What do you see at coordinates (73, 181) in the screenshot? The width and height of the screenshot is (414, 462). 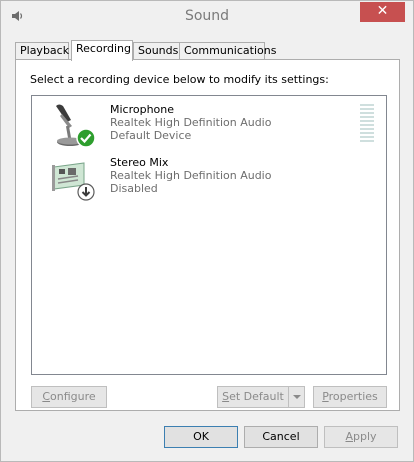 I see `sound-card-icon` at bounding box center [73, 181].